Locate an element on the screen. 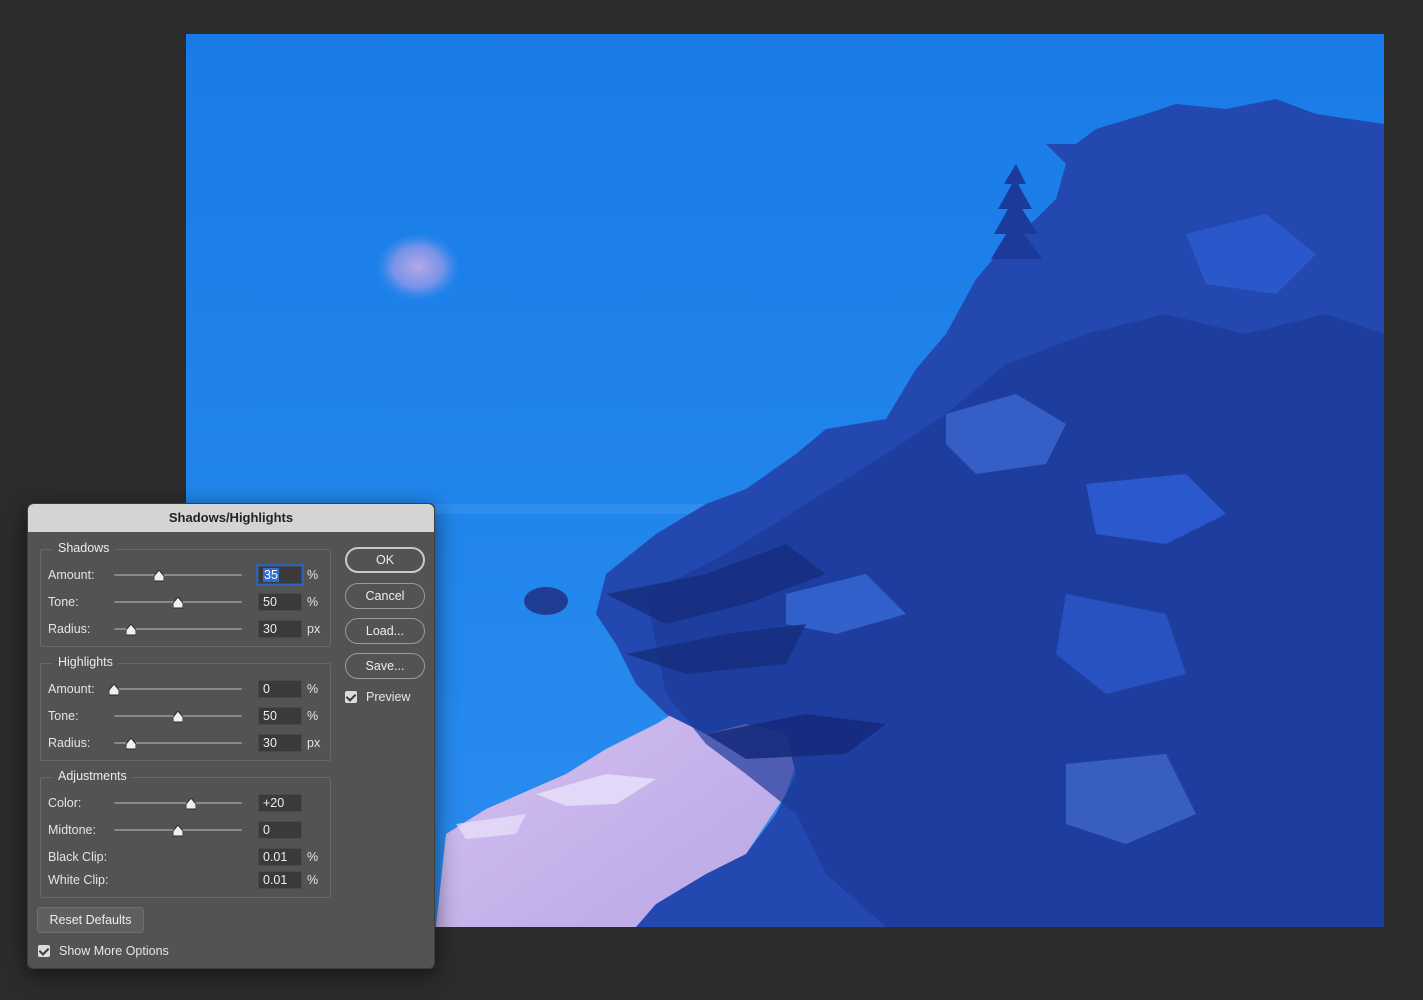 The width and height of the screenshot is (1423, 1000). highlights-amount-row: Amount: 0 % is located at coordinates (185, 690).